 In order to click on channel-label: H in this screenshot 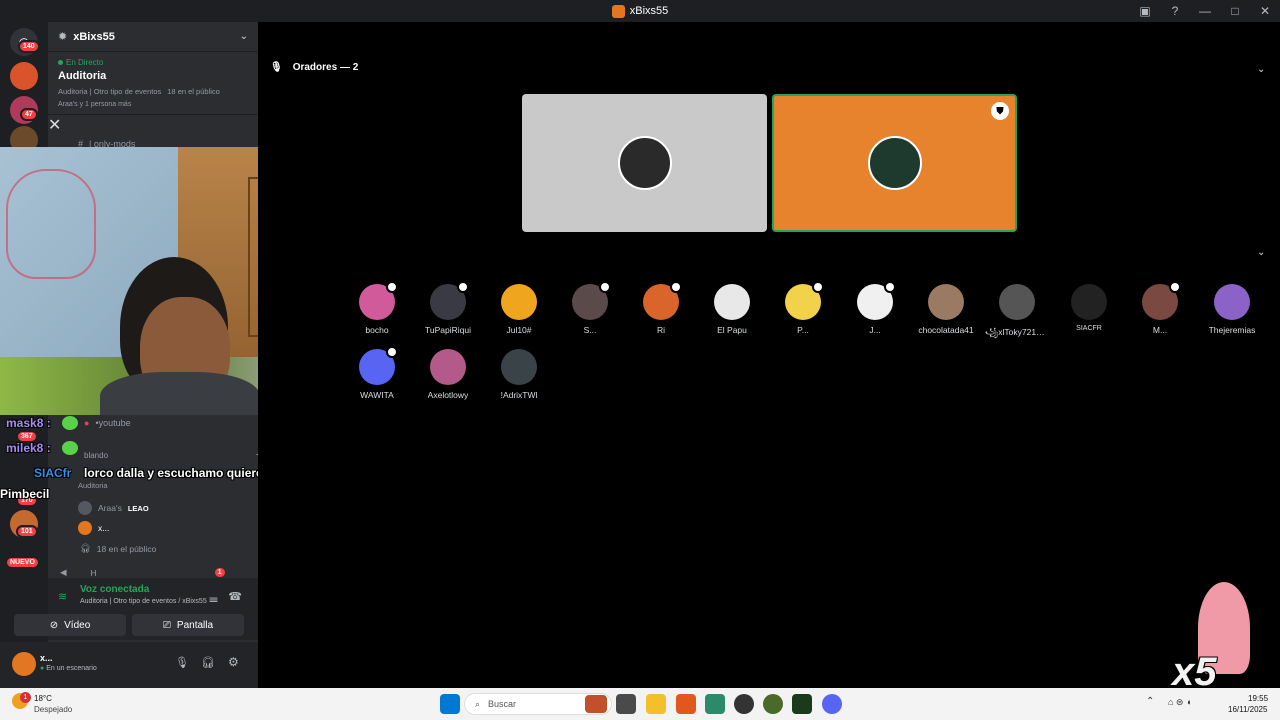, I will do `click(93, 572)`.